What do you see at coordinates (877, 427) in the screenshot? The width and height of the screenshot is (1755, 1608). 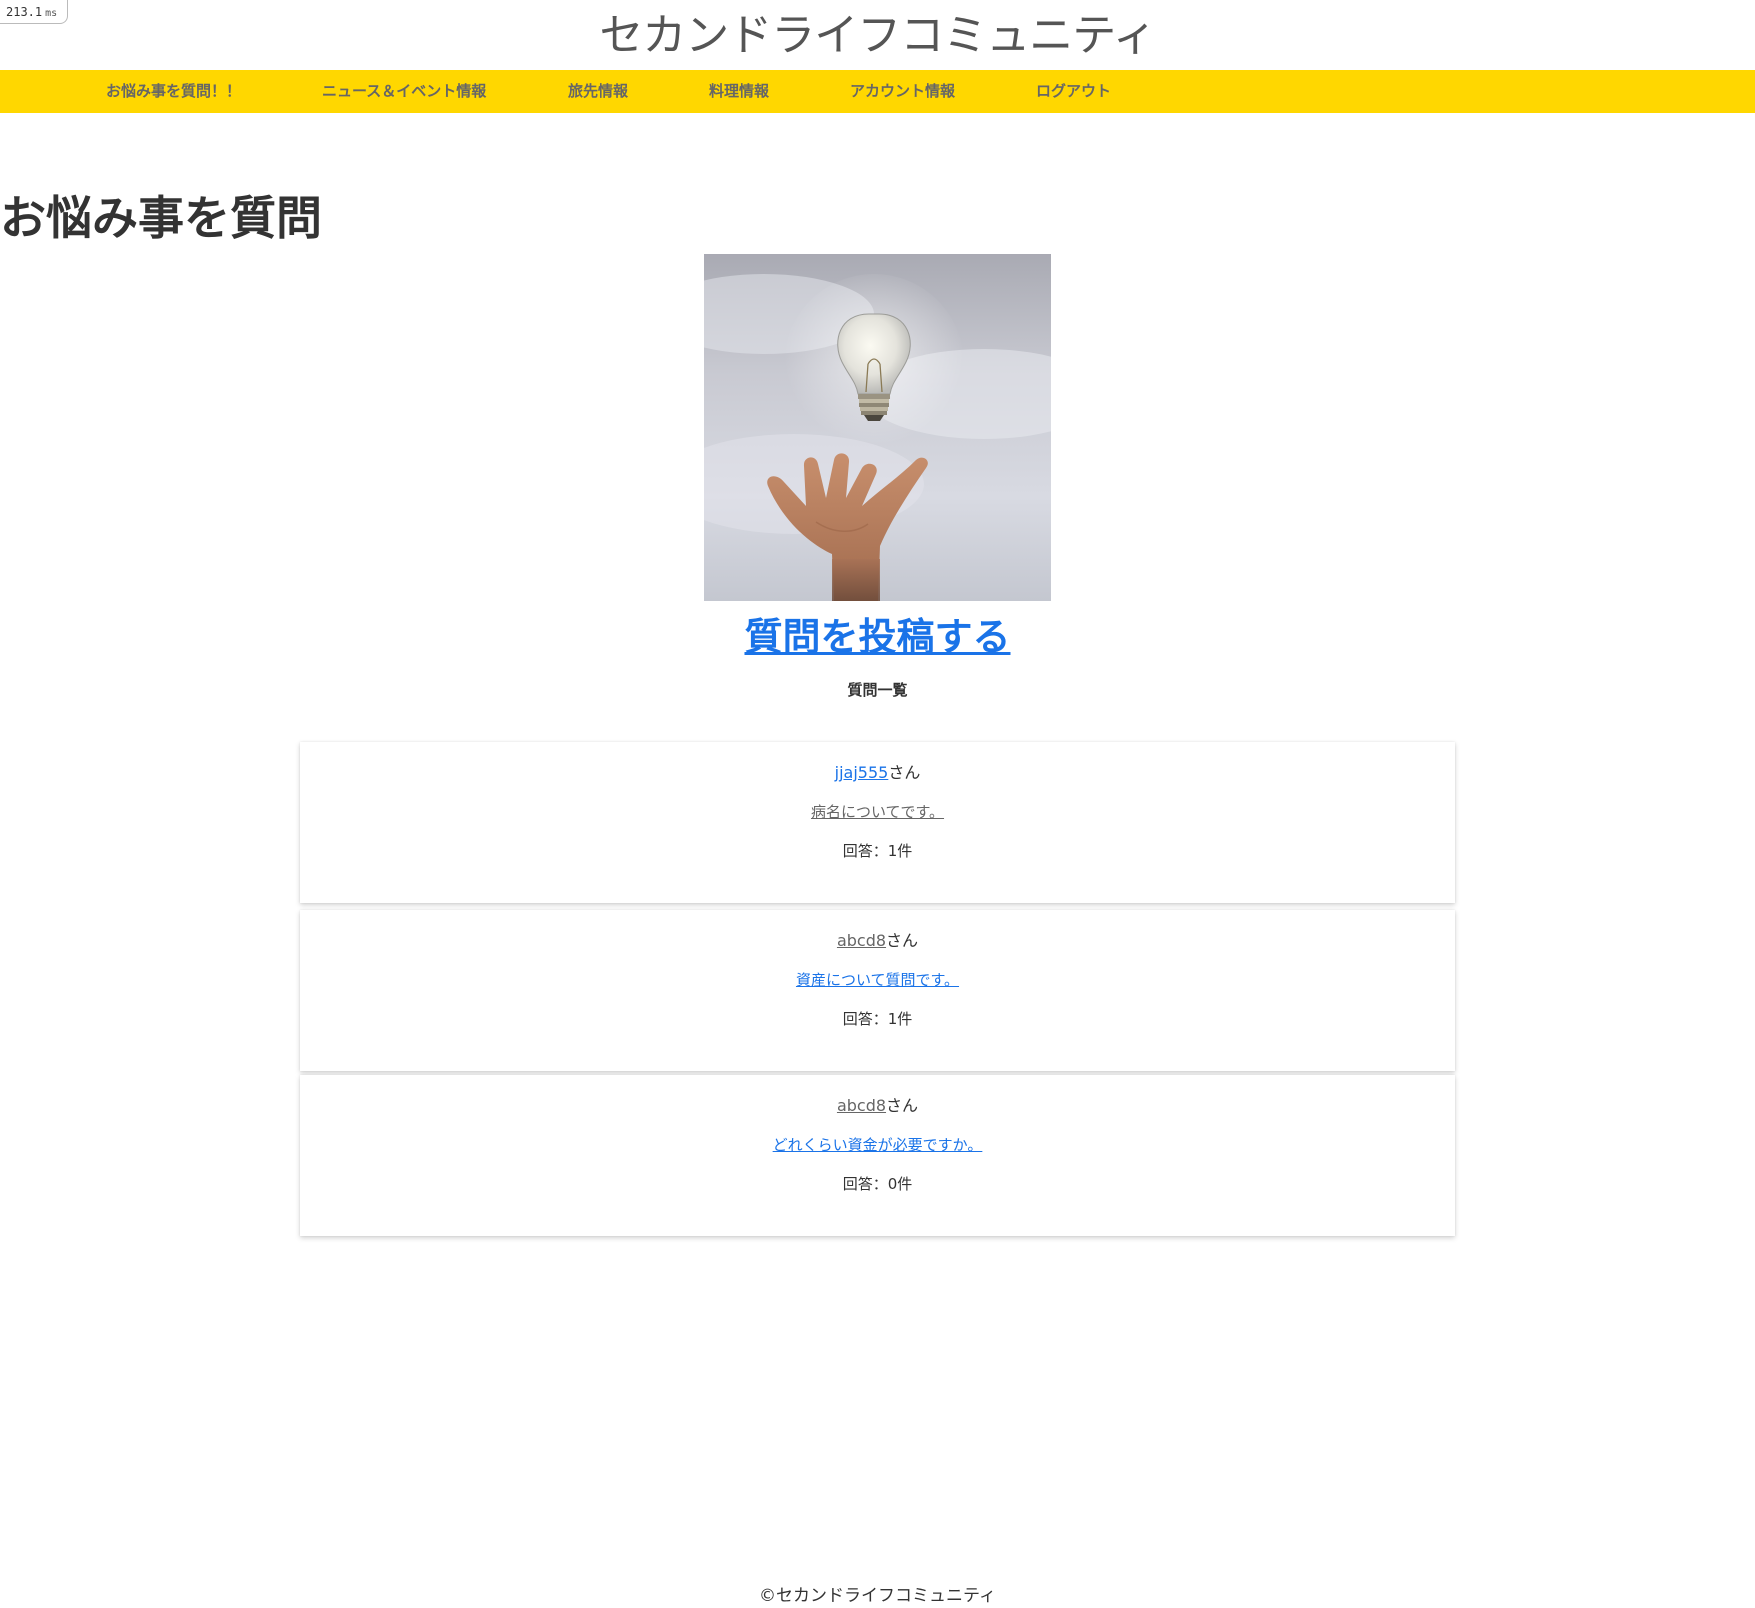 I see `lightbulb-hand-image` at bounding box center [877, 427].